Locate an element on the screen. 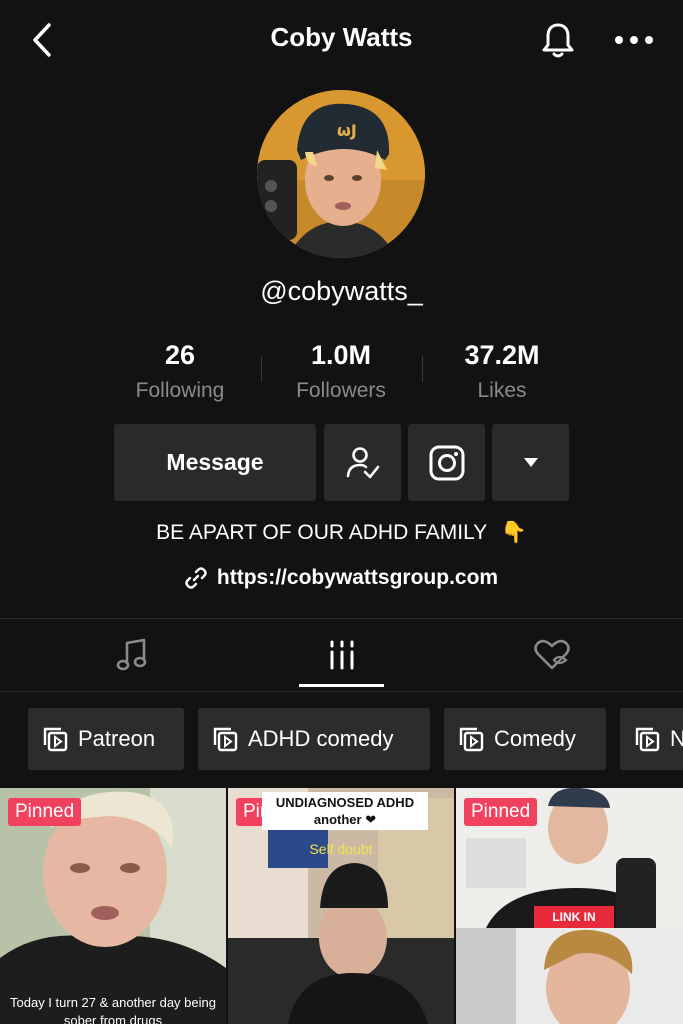 The width and height of the screenshot is (683, 1024). playlist-chip-next: N is located at coordinates (651, 739).